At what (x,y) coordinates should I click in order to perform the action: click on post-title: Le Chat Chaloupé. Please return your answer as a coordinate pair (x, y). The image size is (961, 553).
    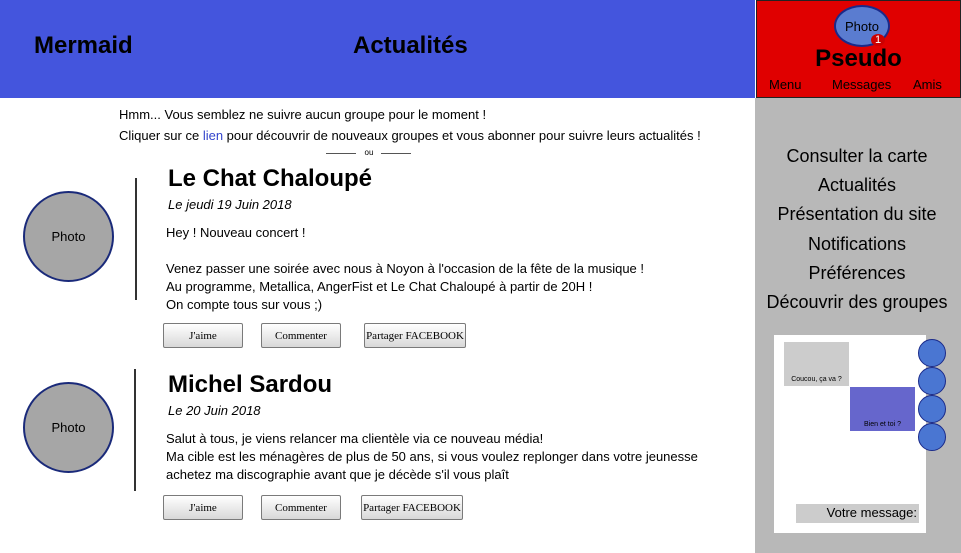
    Looking at the image, I should click on (270, 179).